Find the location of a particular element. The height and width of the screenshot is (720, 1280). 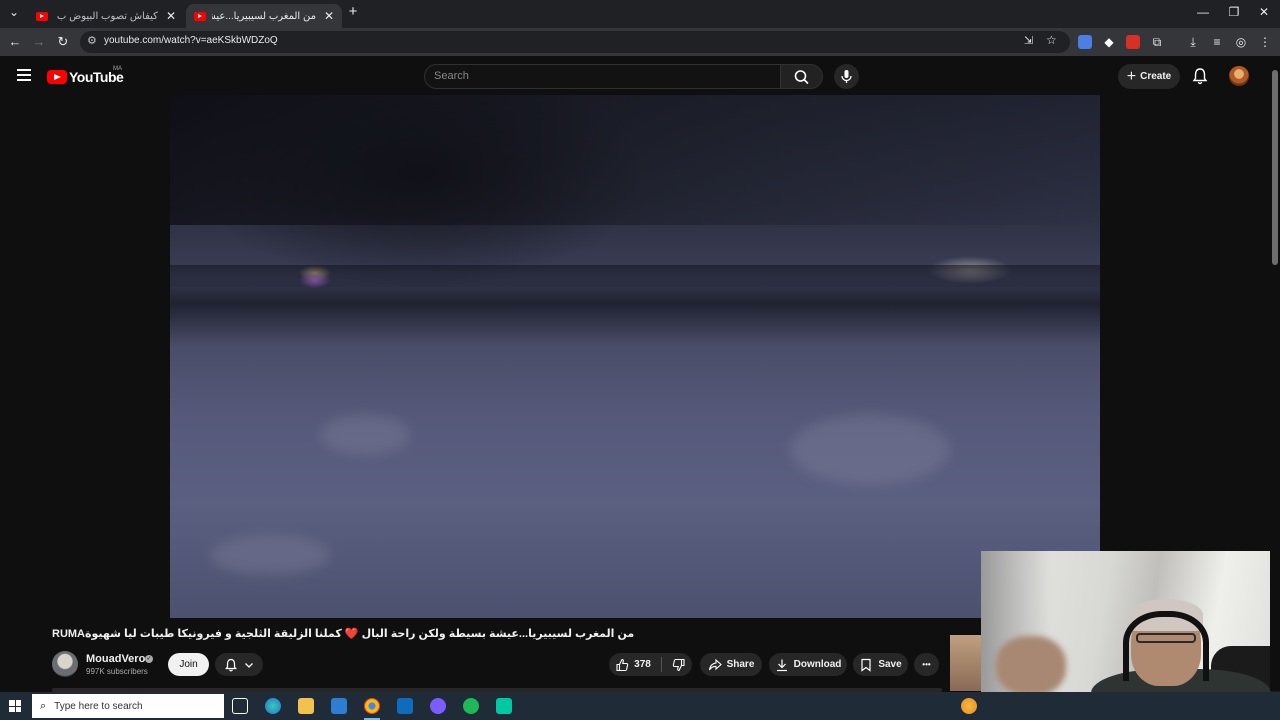

webcam-hand is located at coordinates (1031, 666).